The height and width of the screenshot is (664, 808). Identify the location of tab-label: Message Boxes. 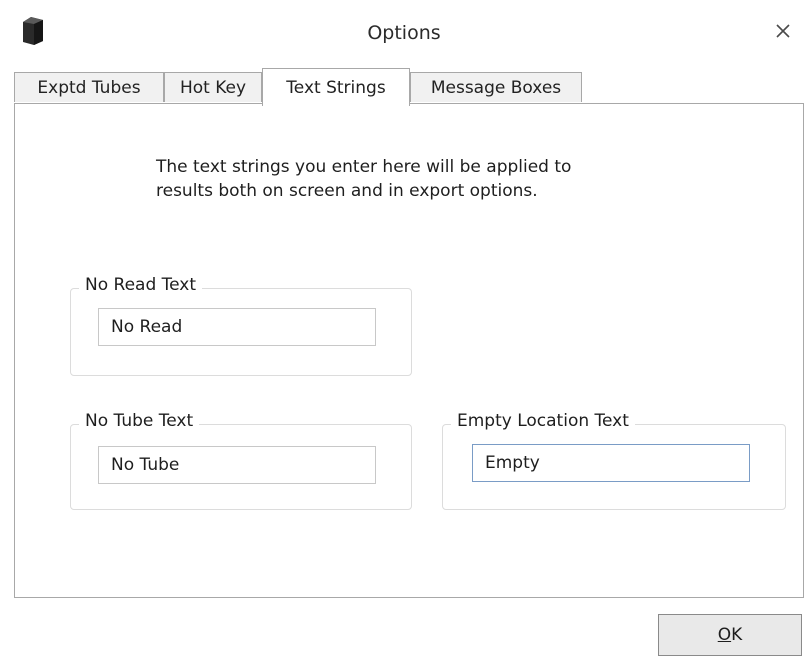
(496, 87).